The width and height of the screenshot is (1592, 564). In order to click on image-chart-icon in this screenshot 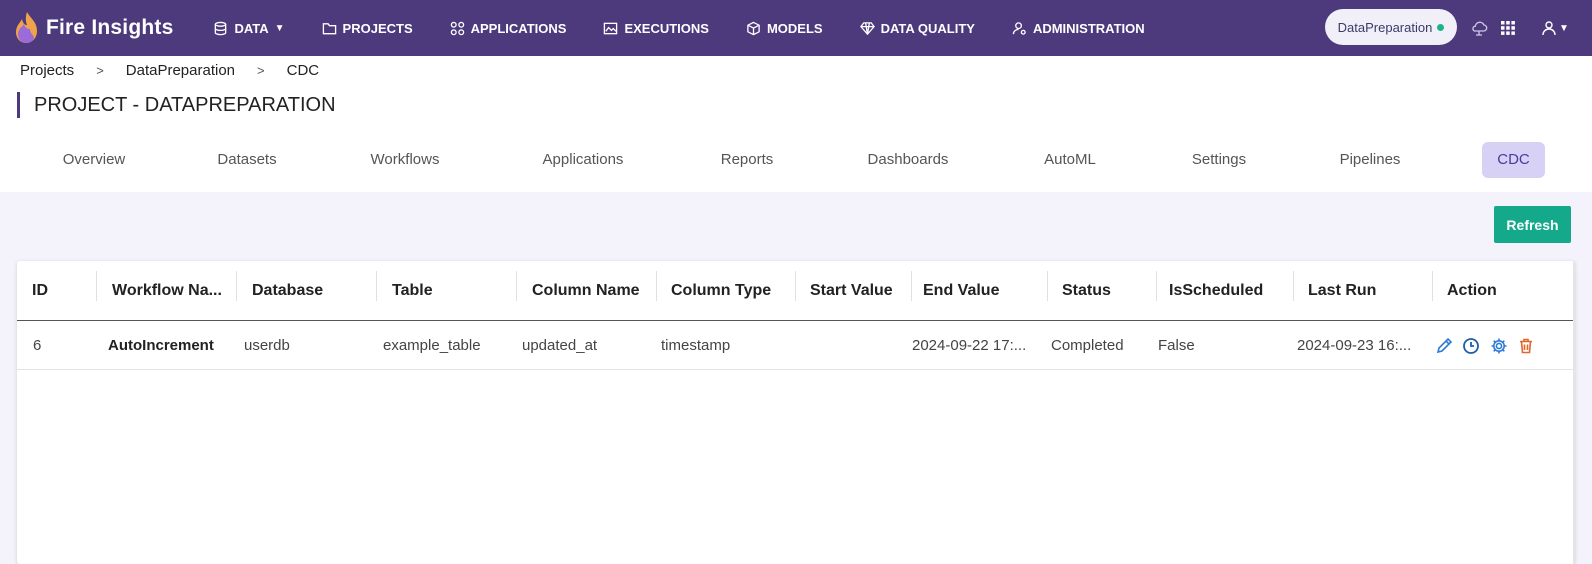, I will do `click(610, 28)`.